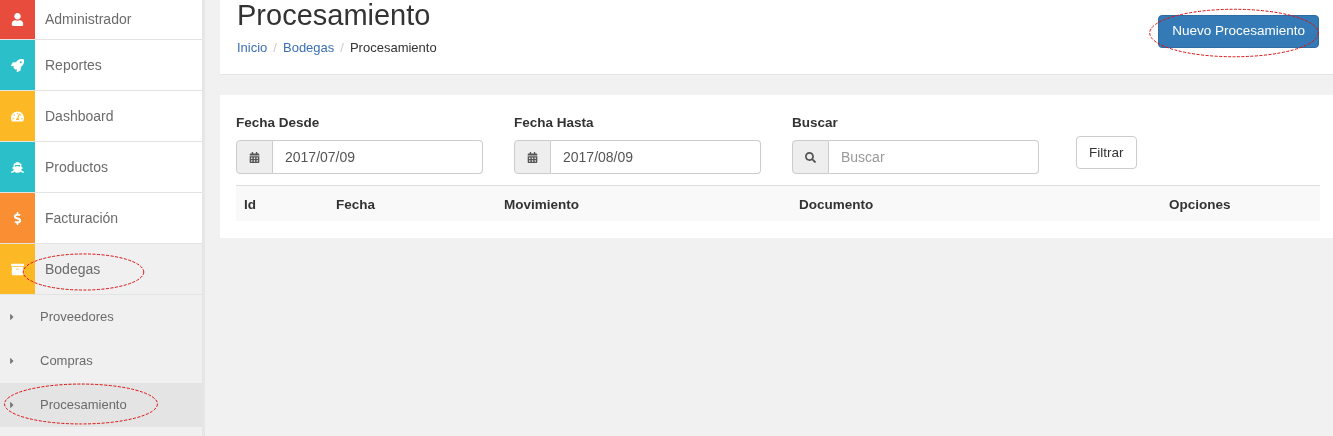 Image resolution: width=1333 pixels, height=436 pixels. What do you see at coordinates (334, 16) in the screenshot?
I see `page-title: Procesamiento` at bounding box center [334, 16].